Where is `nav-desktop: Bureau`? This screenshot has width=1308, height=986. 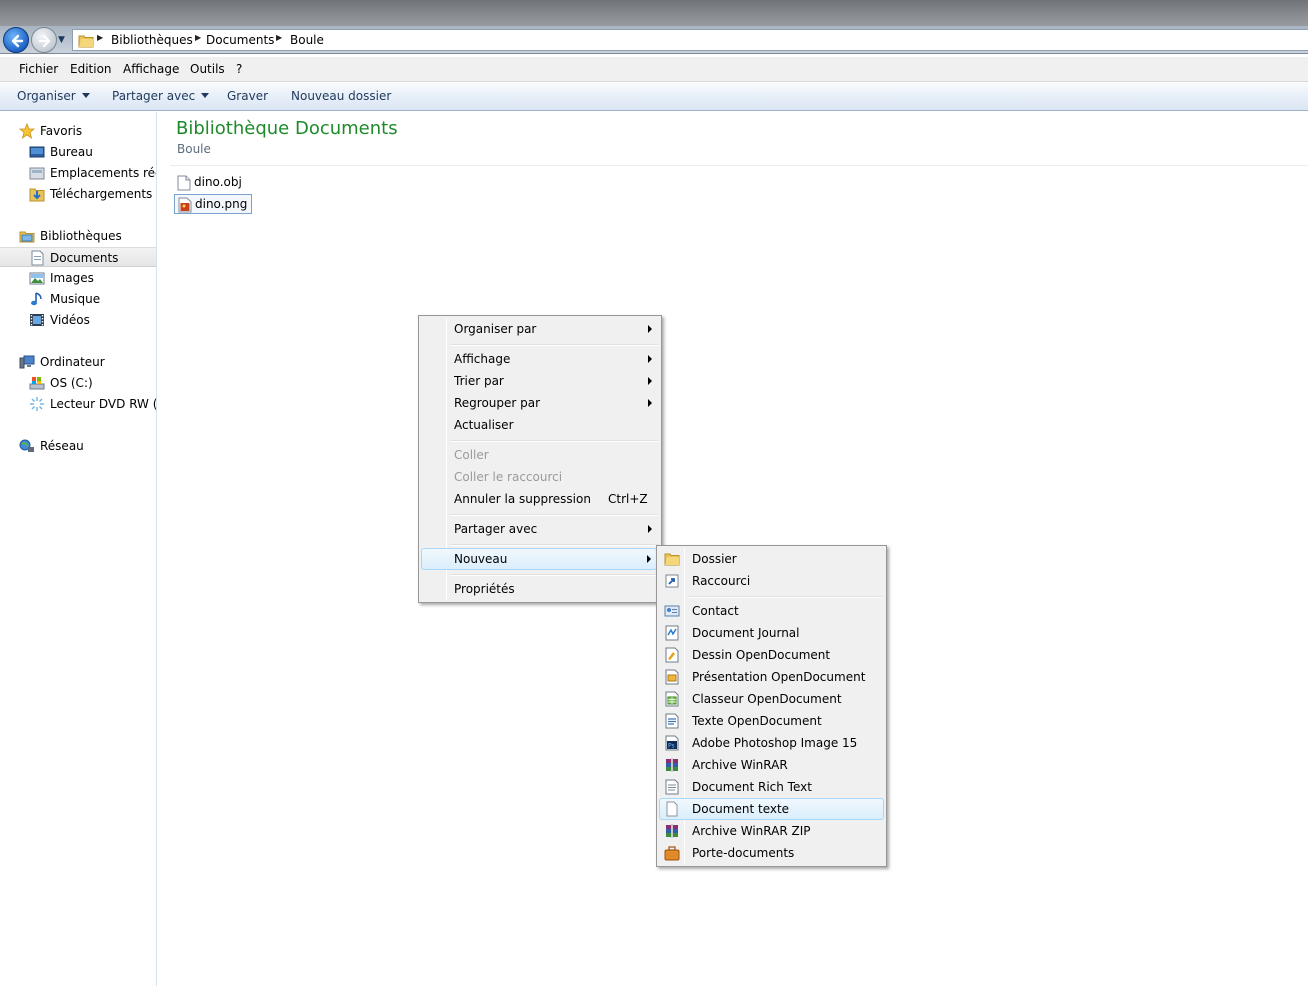 nav-desktop: Bureau is located at coordinates (78, 152).